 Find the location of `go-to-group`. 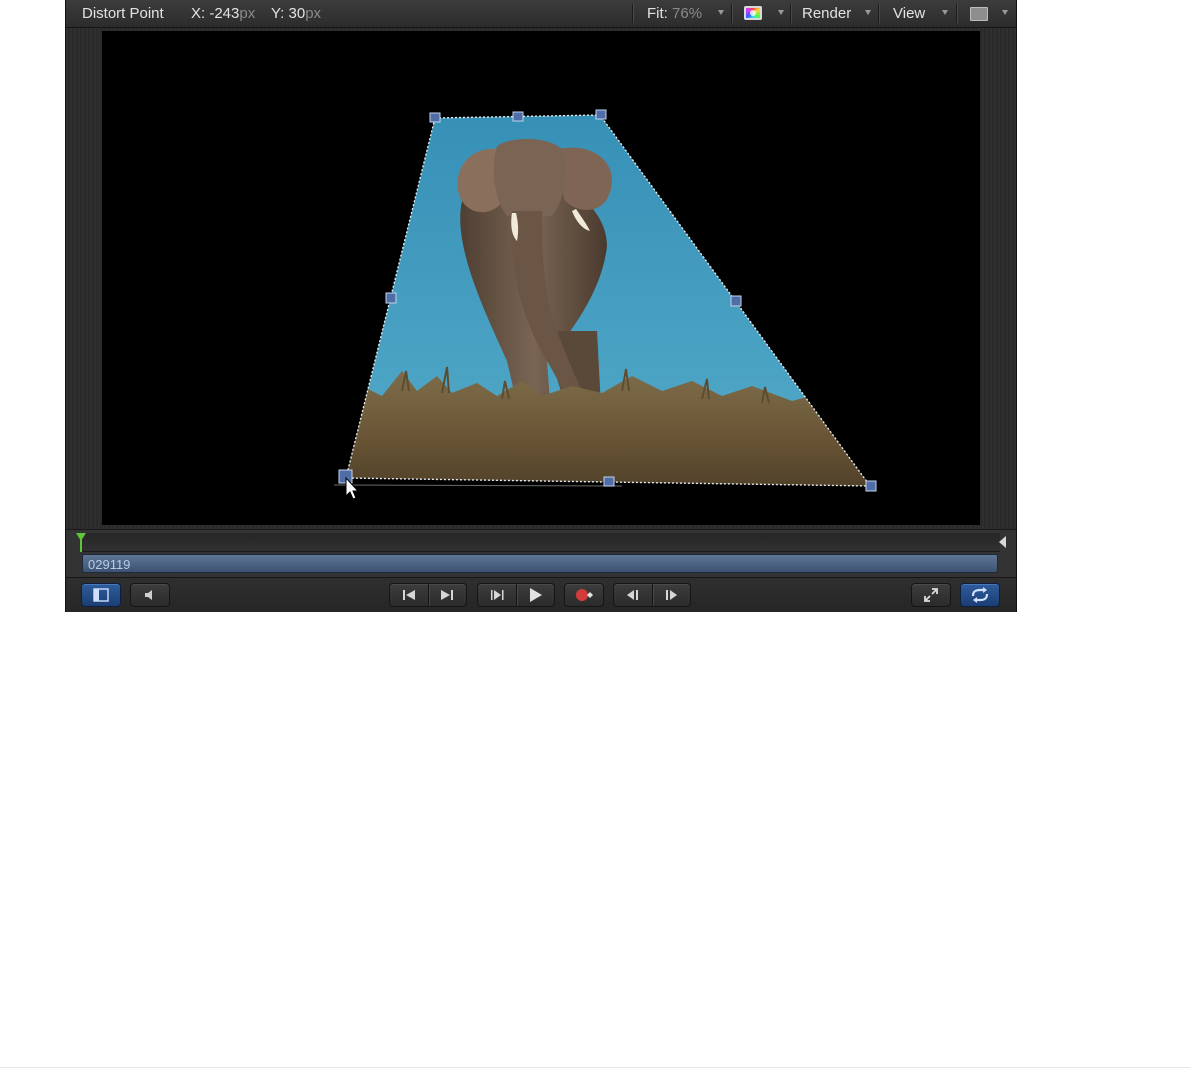

go-to-group is located at coordinates (428, 595).